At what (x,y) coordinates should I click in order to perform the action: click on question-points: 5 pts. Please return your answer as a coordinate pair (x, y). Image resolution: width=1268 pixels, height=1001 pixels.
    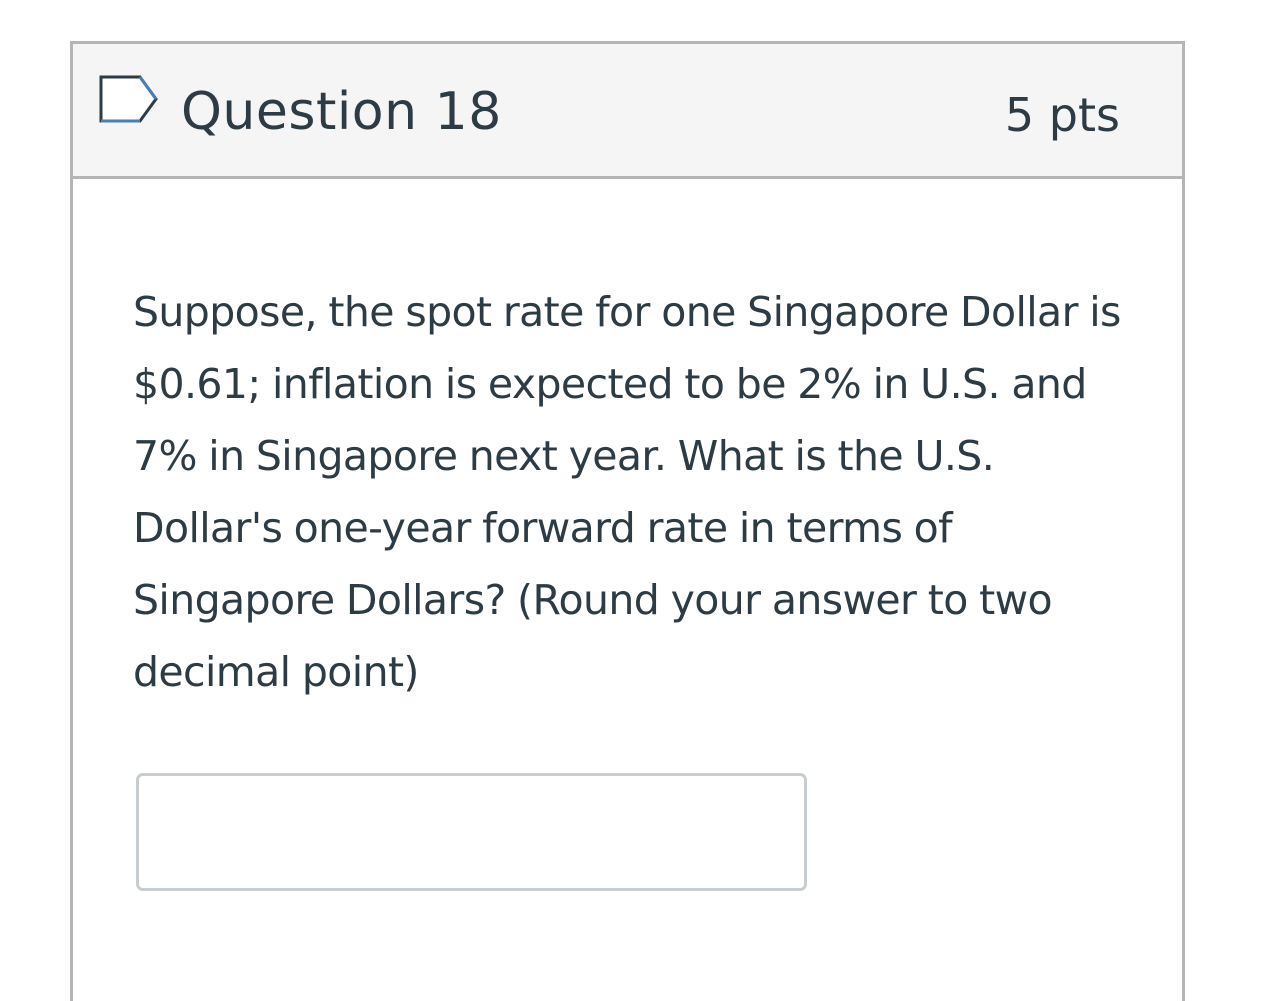
    Looking at the image, I should click on (1062, 115).